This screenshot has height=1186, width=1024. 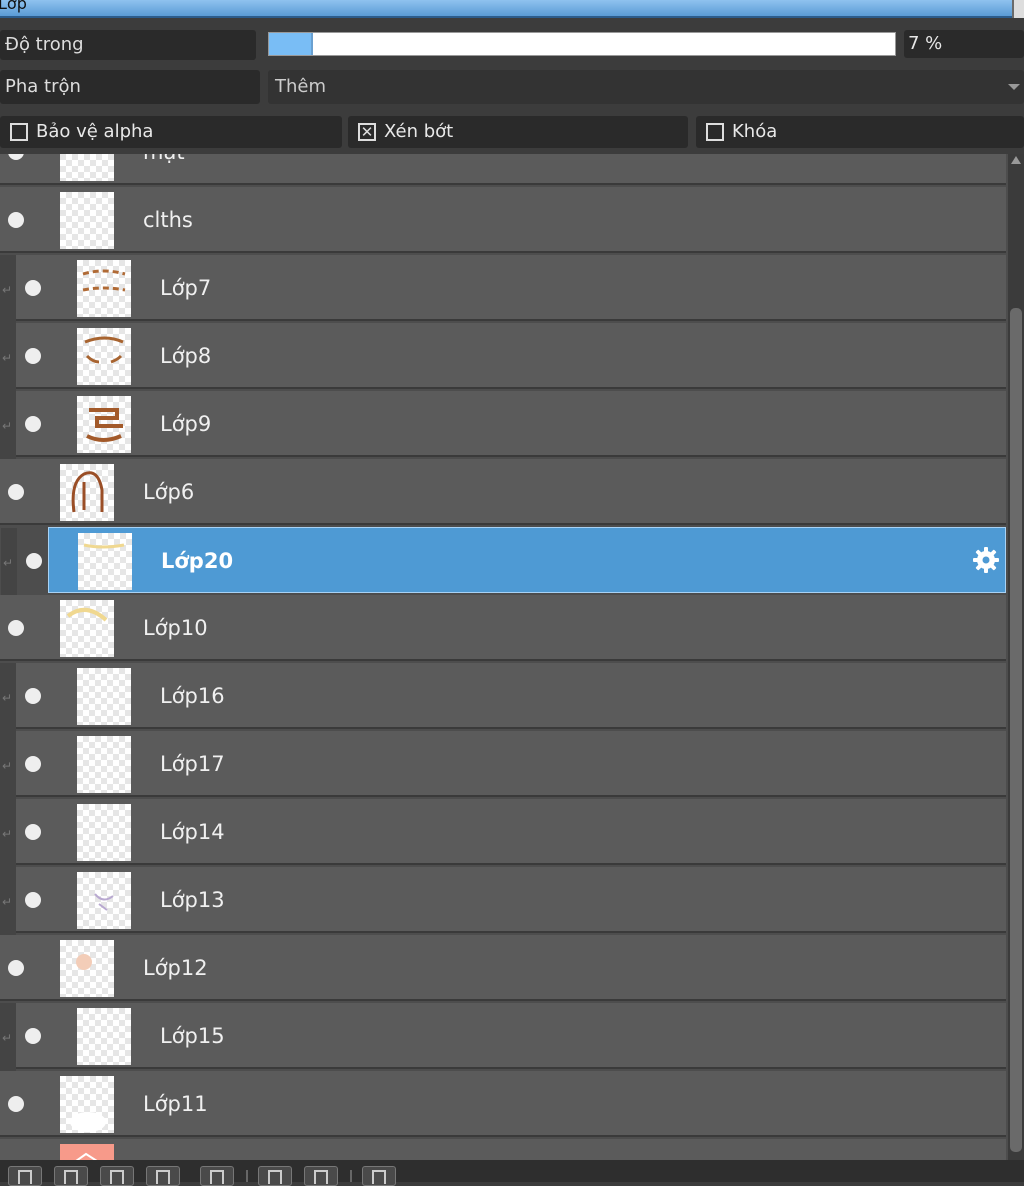 What do you see at coordinates (503, 220) in the screenshot?
I see `layer-row: clths` at bounding box center [503, 220].